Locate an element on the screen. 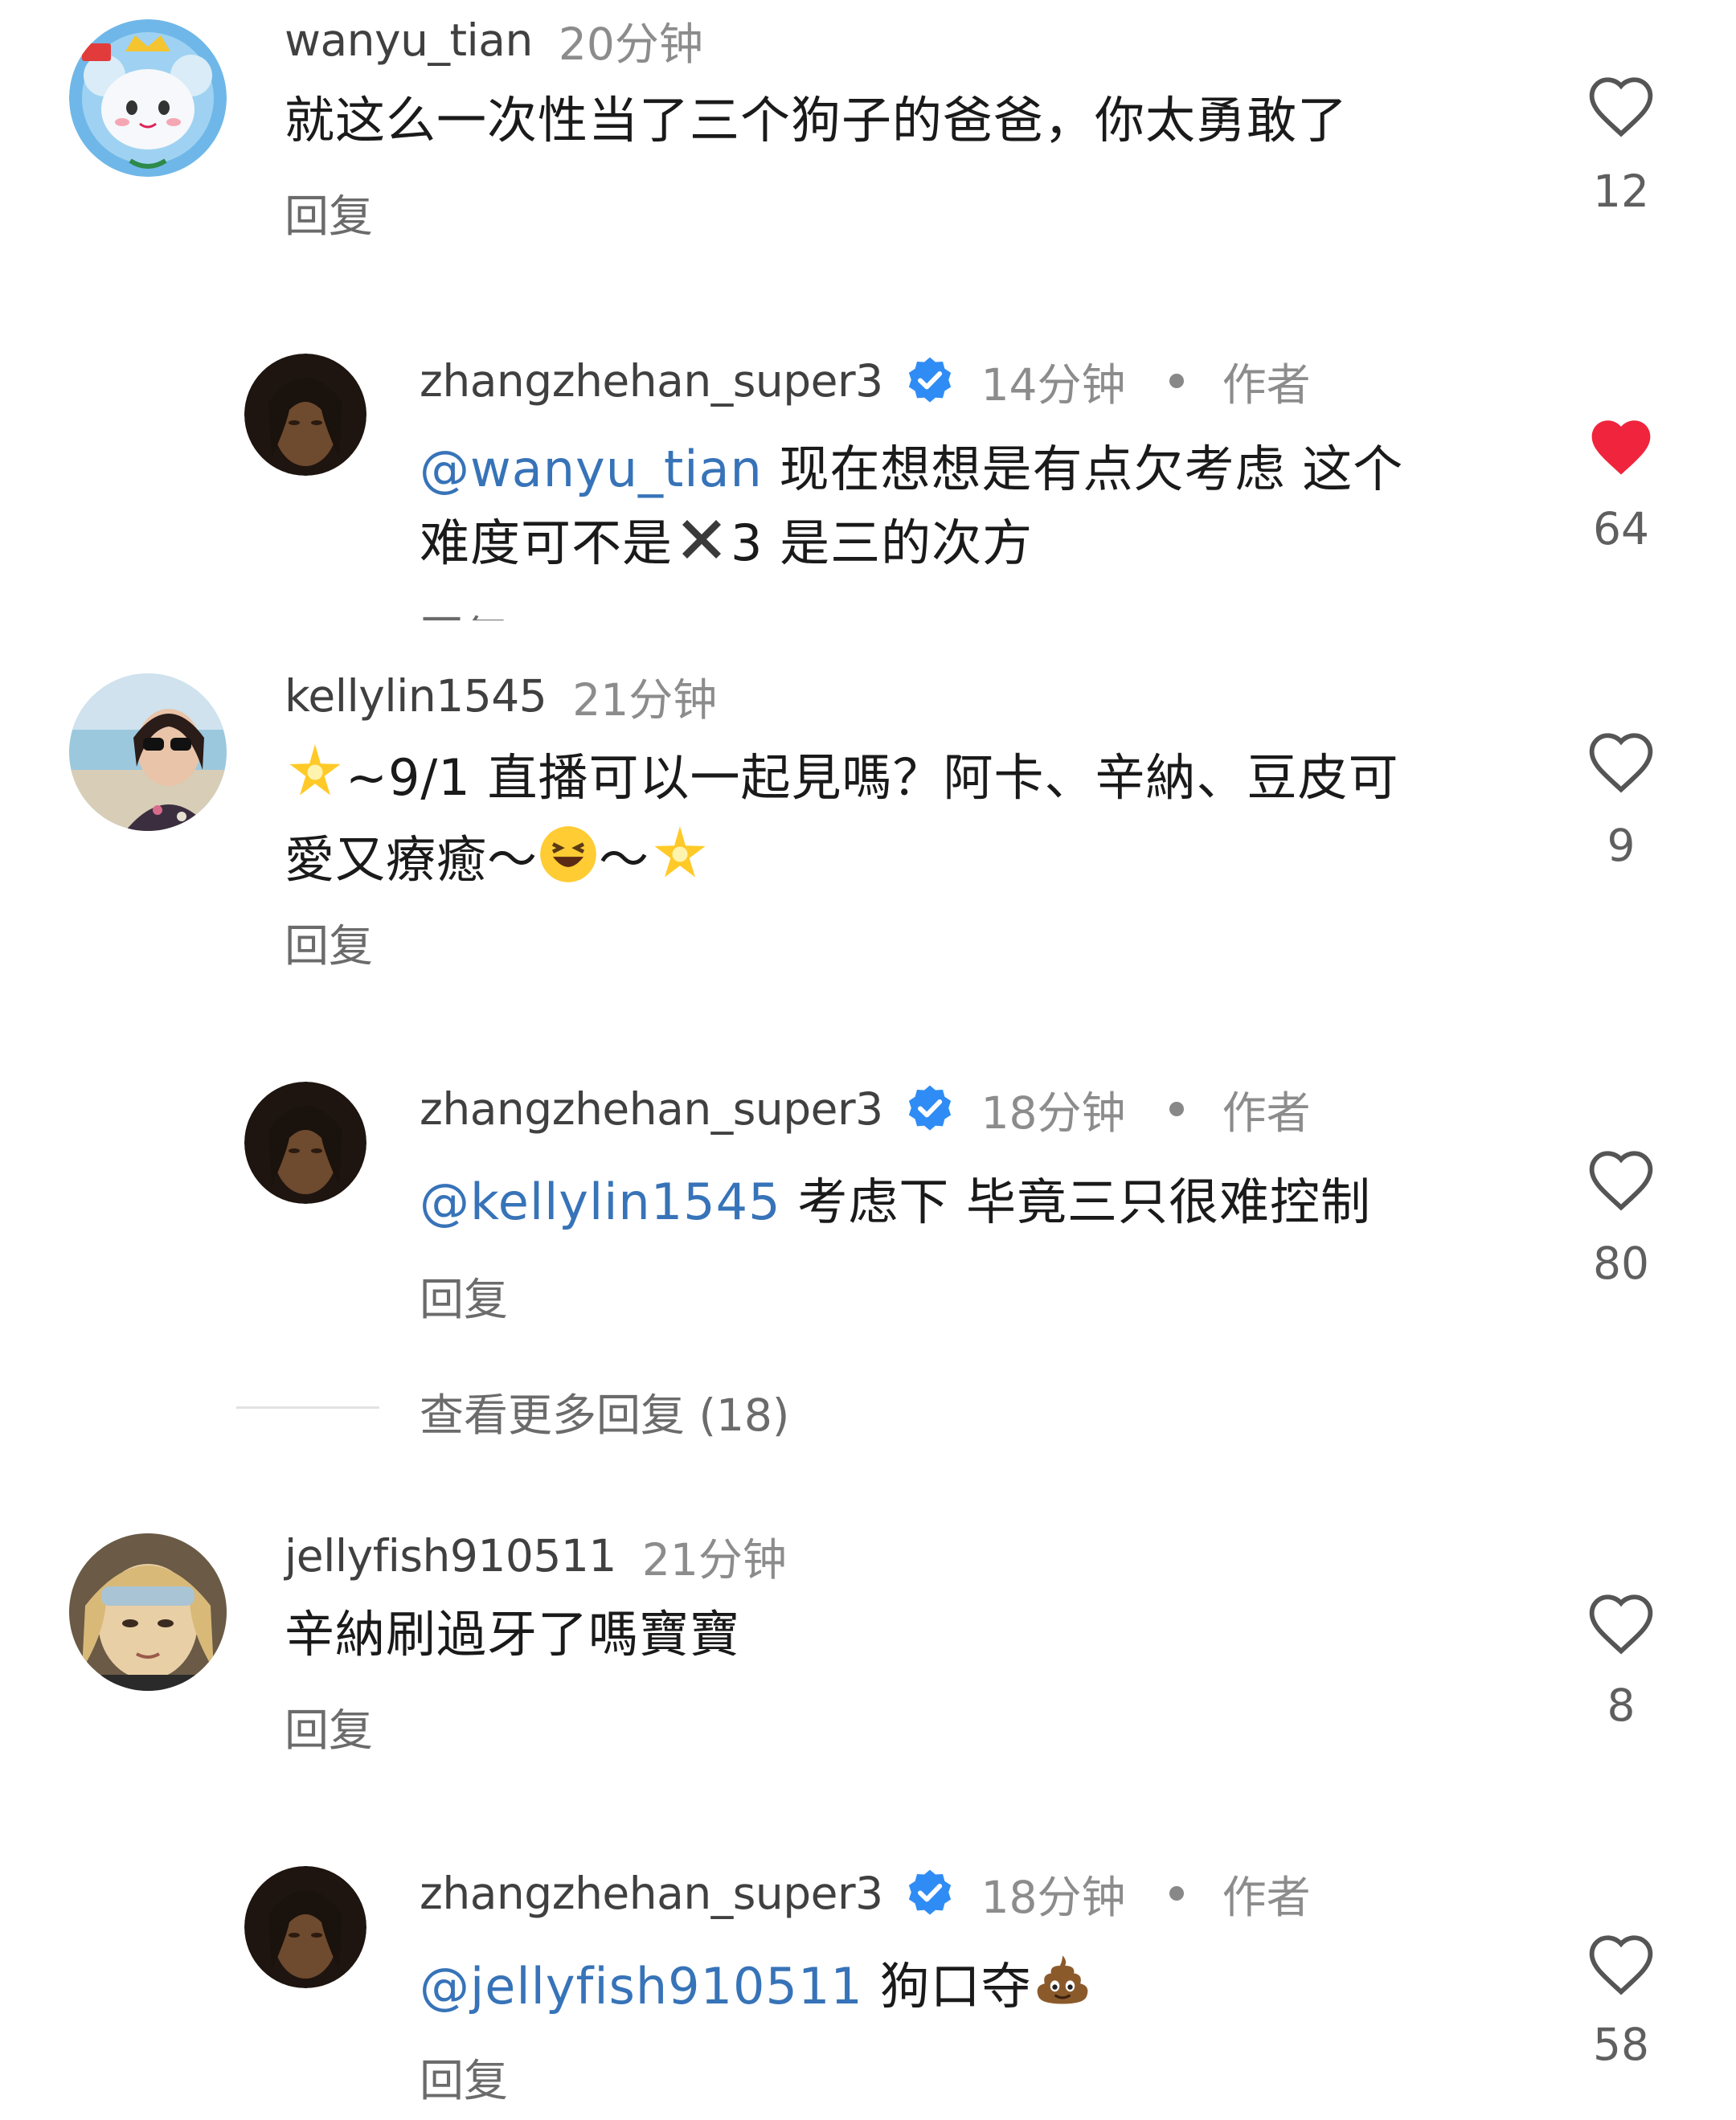 Image resolution: width=1736 pixels, height=2120 pixels. heart-filled-icon is located at coordinates (1621, 447).